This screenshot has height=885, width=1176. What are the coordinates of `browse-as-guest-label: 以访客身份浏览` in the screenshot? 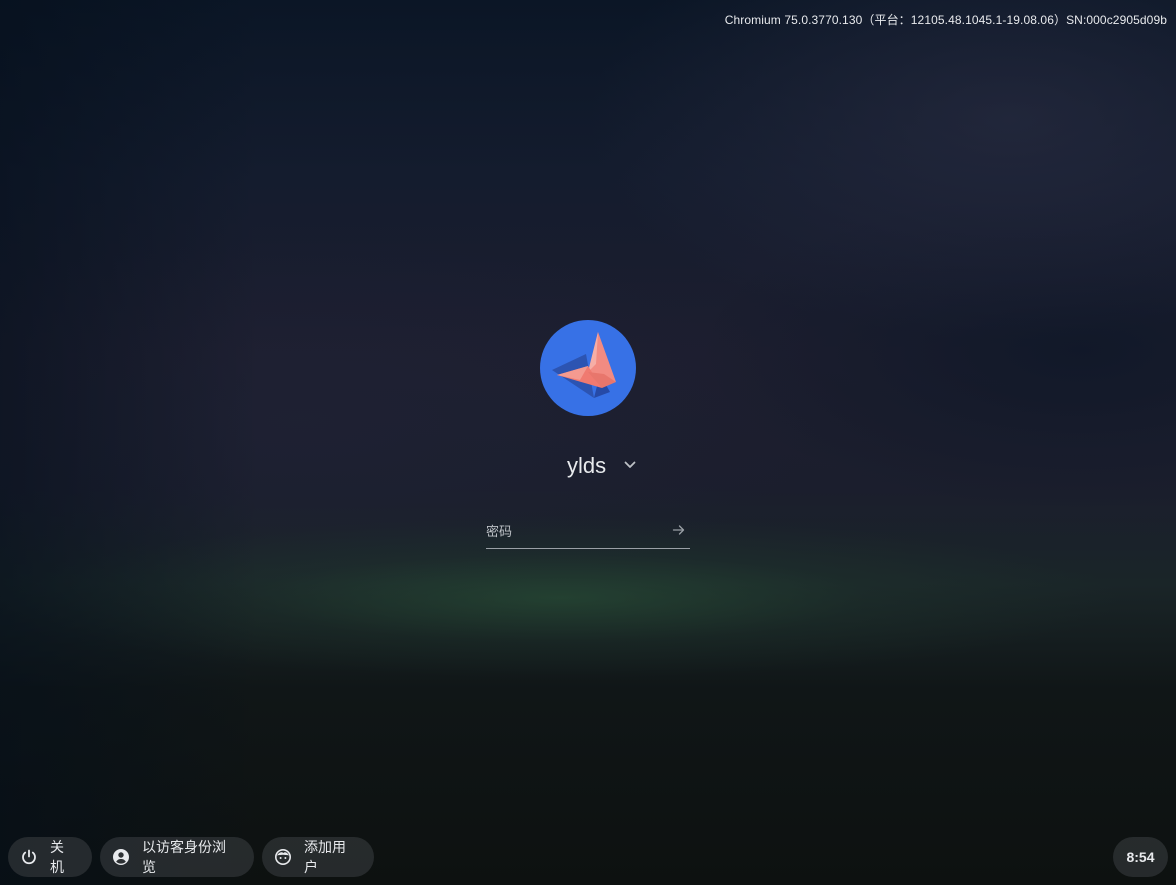 It's located at (184, 857).